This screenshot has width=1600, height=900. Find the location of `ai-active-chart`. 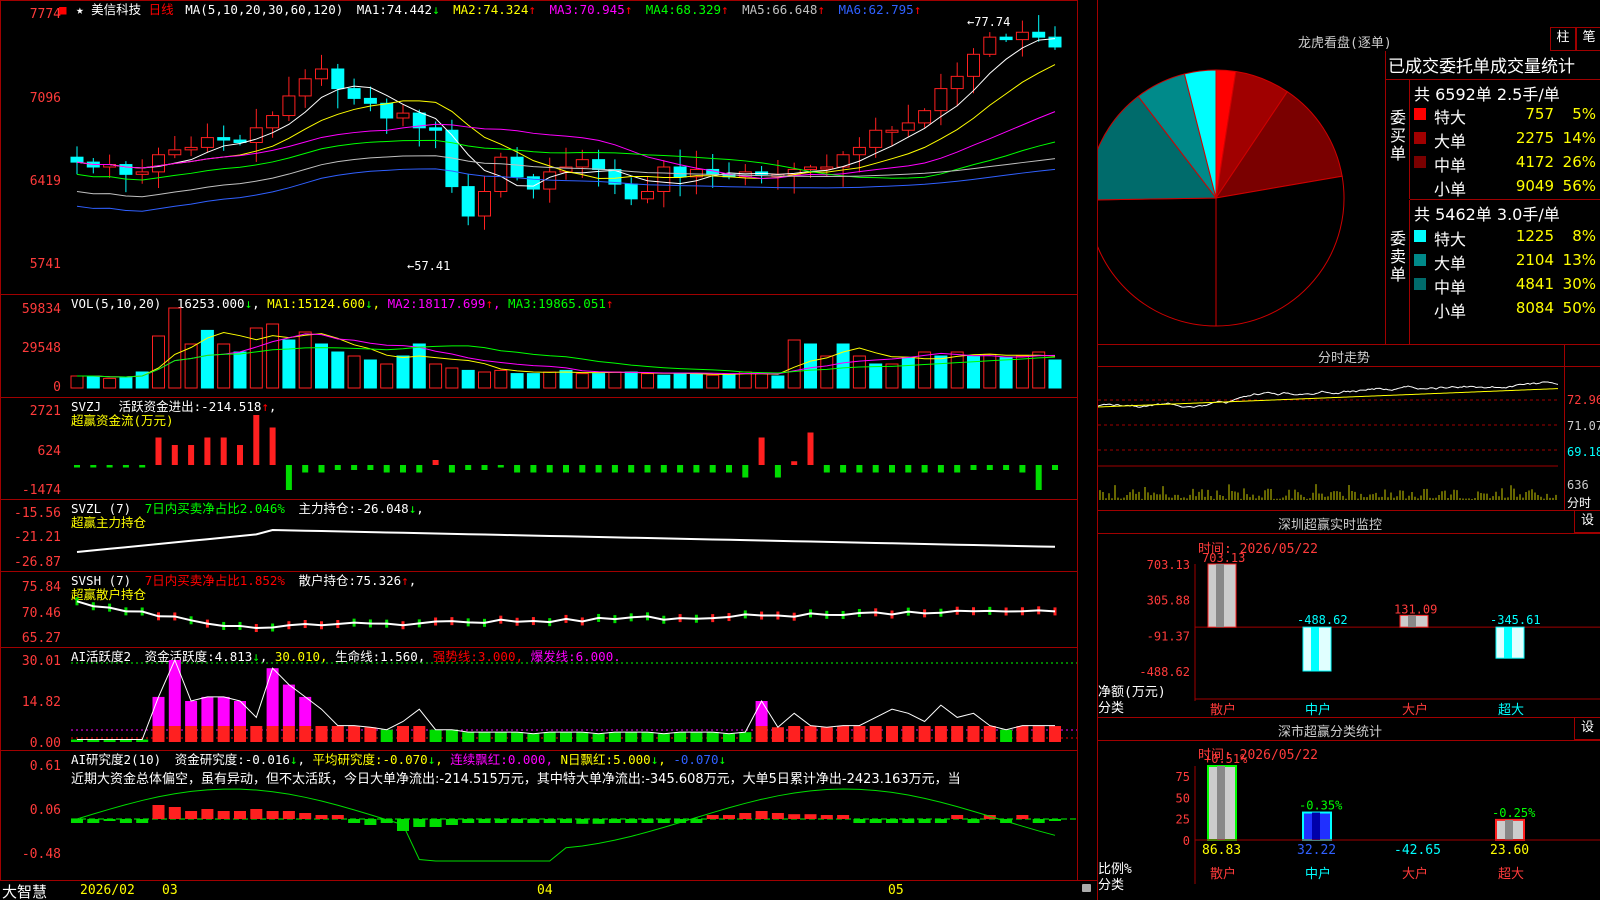

ai-active-chart is located at coordinates (539, 699).